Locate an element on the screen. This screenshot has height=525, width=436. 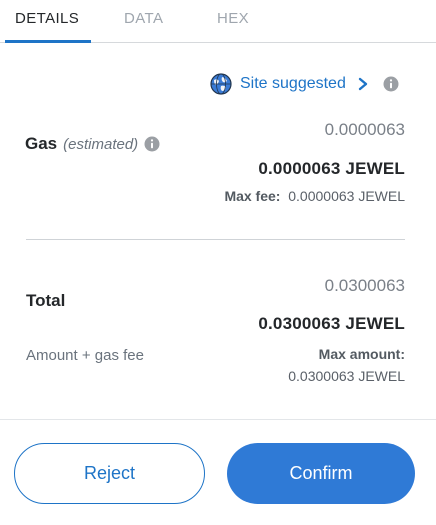
tab-bar: DETAILS DATA HEX is located at coordinates (218, 21).